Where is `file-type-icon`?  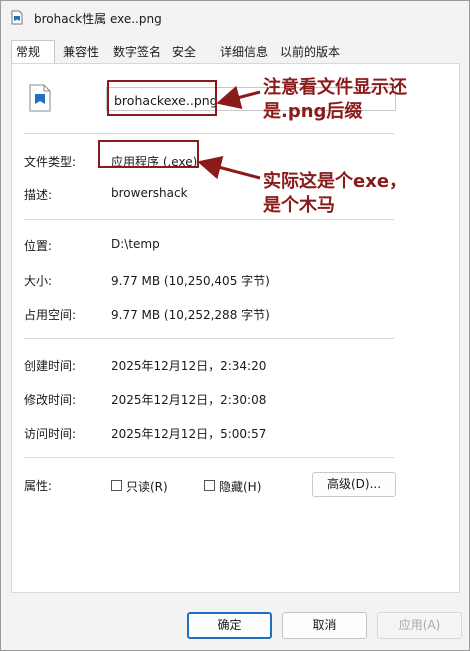
file-type-icon is located at coordinates (40, 98).